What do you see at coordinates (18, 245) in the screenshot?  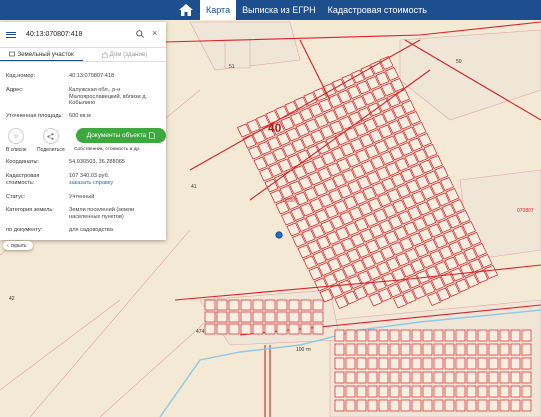 I see `hide-panel-button: ‹ скрыть` at bounding box center [18, 245].